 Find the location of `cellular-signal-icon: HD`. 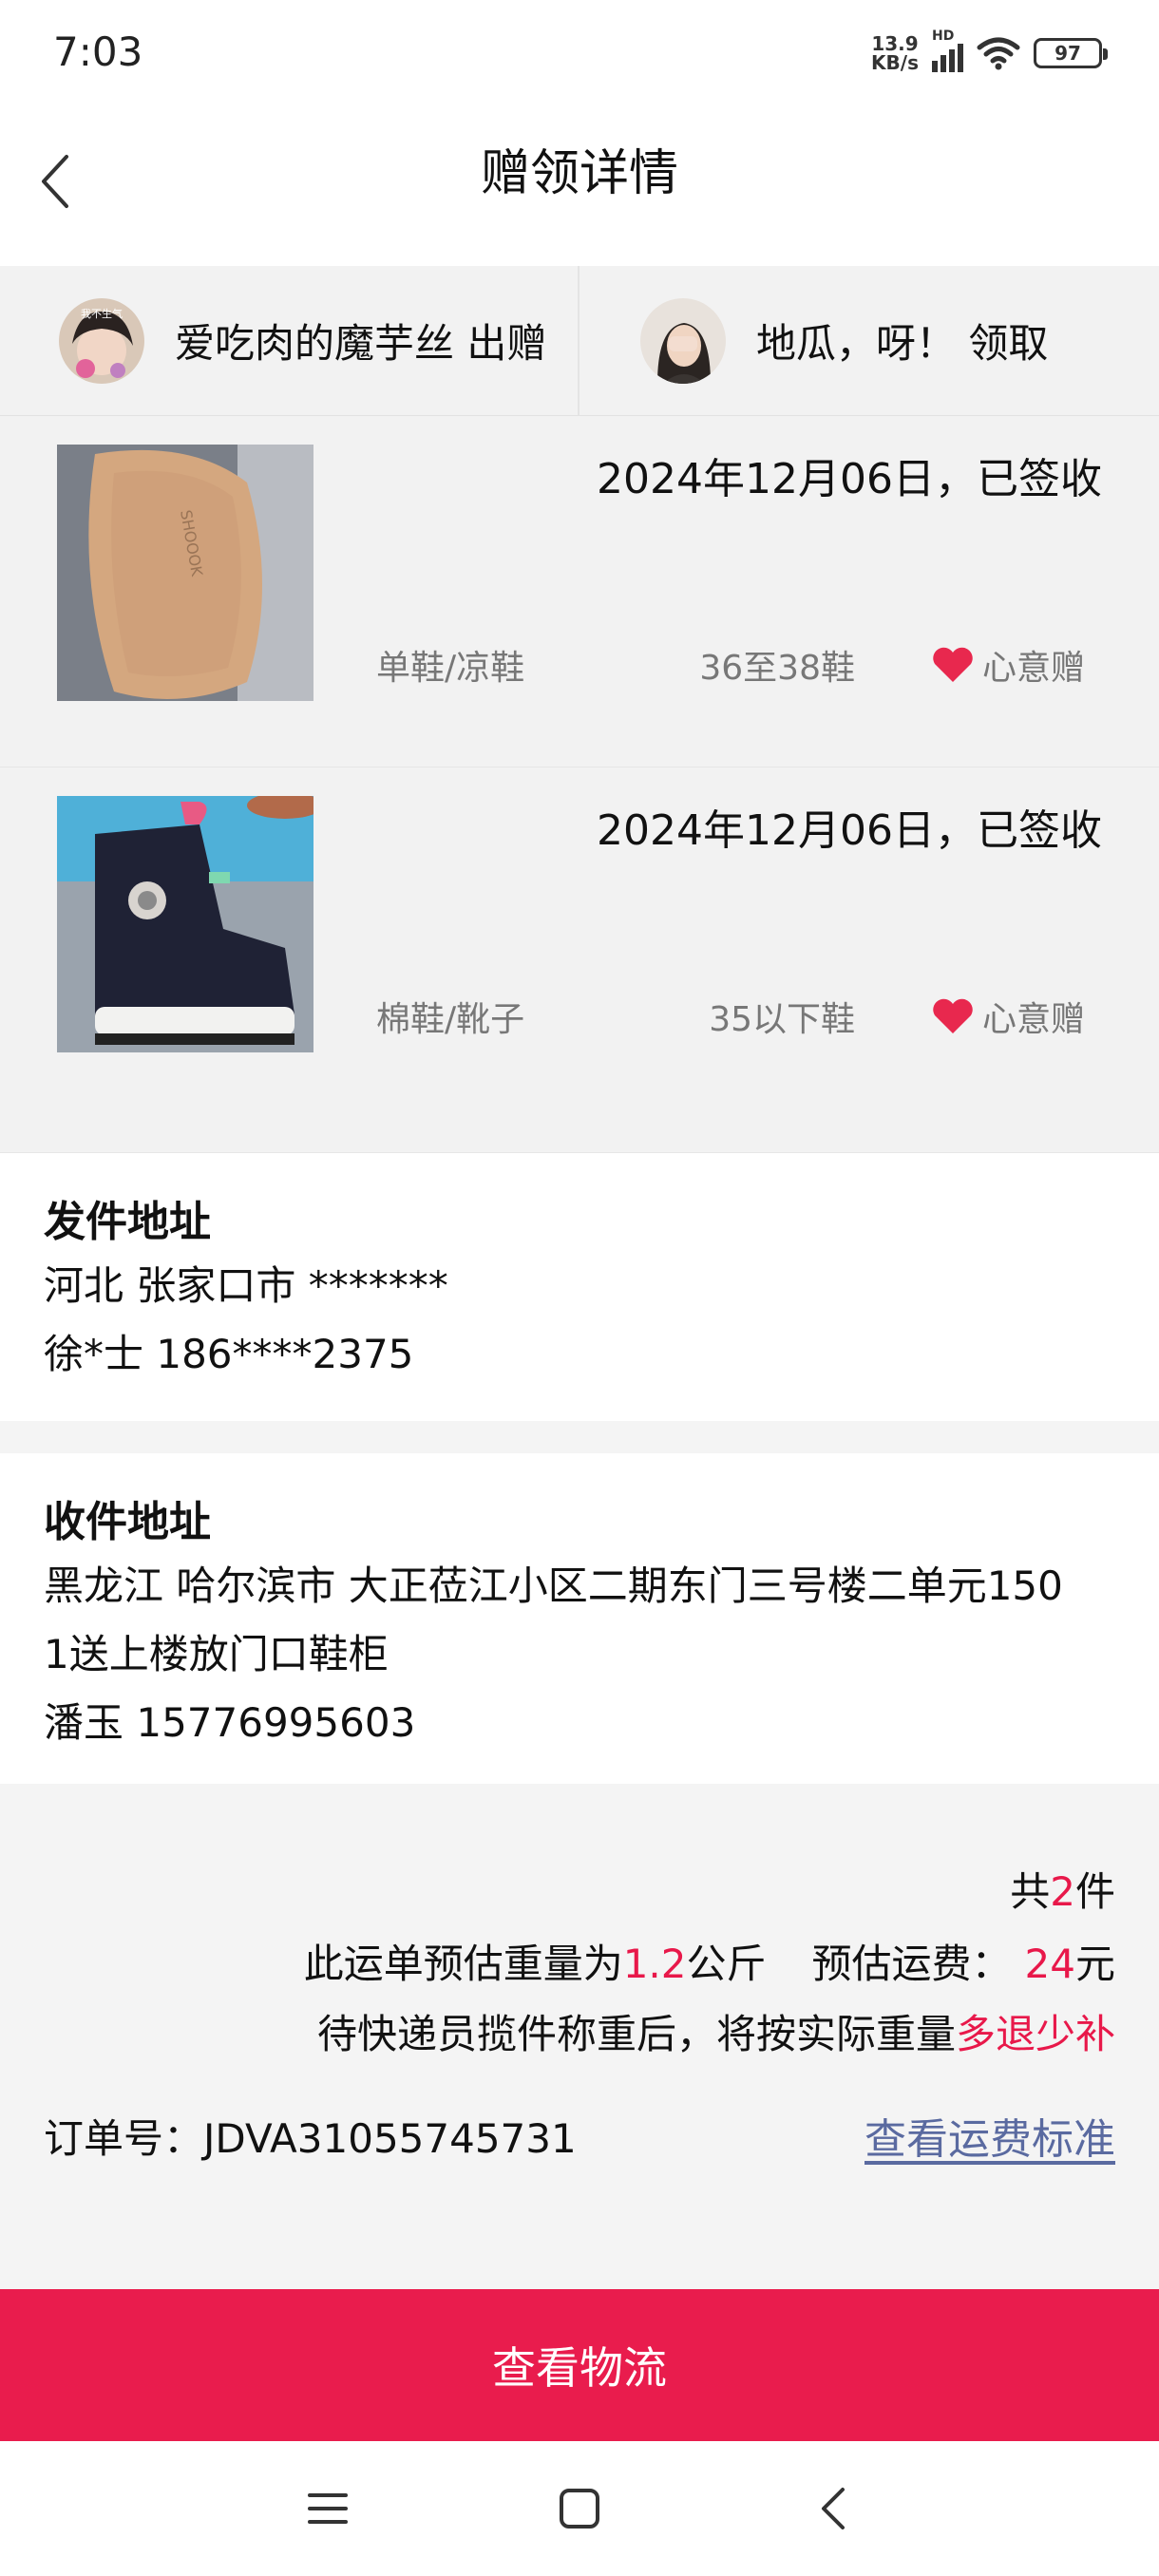

cellular-signal-icon: HD is located at coordinates (947, 50).